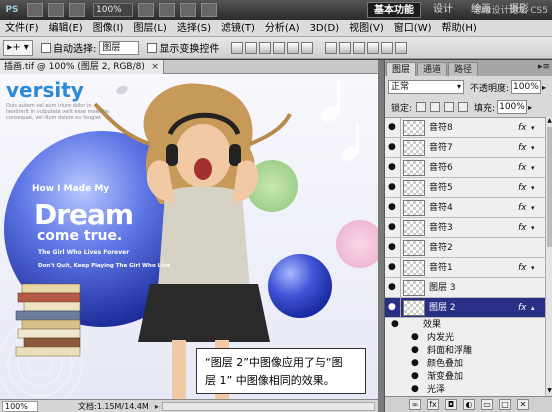  Describe the element at coordinates (157, 406) in the screenshot. I see `status-menu-arrow-icon: ▸` at that location.